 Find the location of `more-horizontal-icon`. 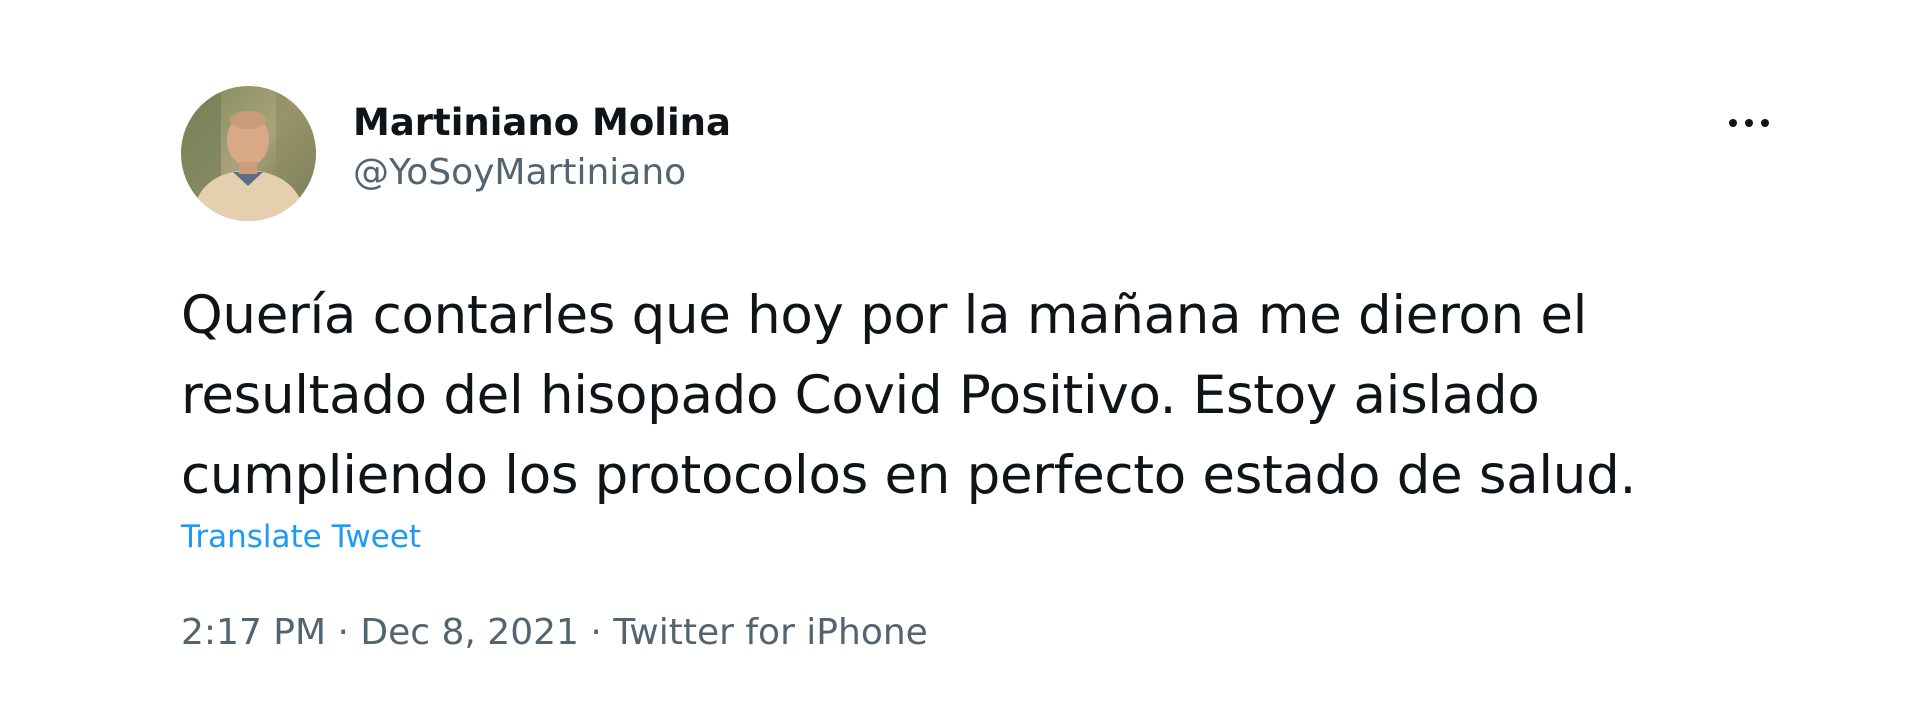

more-horizontal-icon is located at coordinates (1749, 123).